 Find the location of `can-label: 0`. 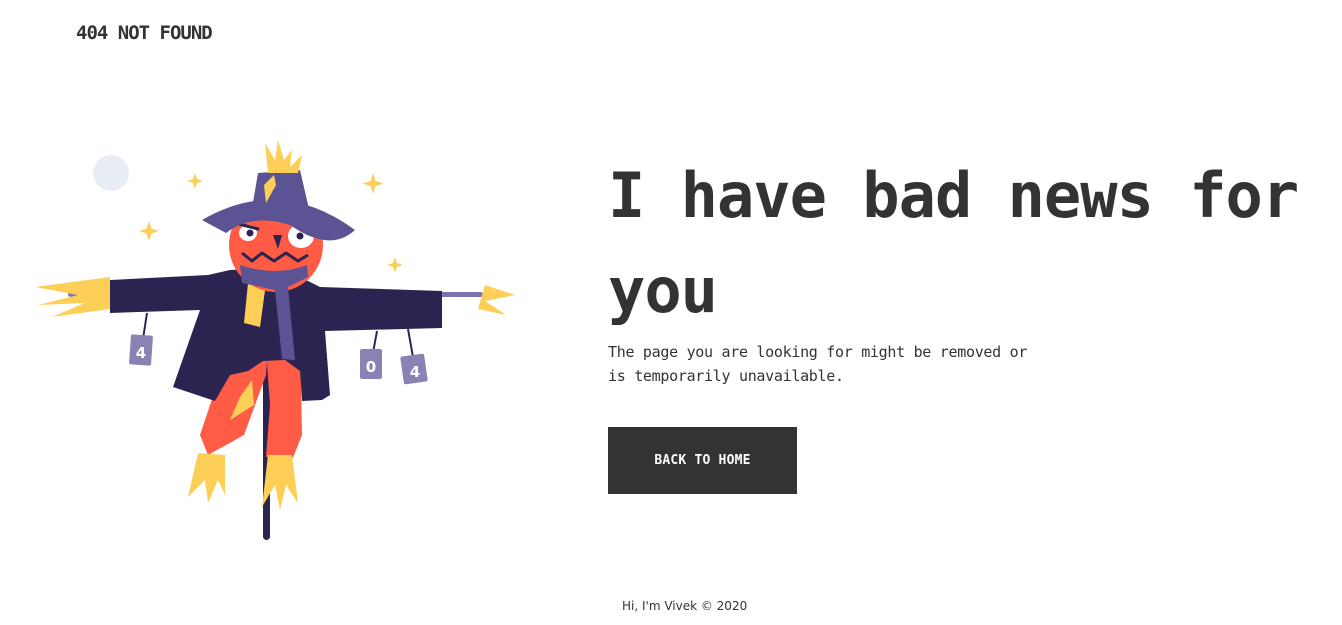

can-label: 0 is located at coordinates (371, 367).